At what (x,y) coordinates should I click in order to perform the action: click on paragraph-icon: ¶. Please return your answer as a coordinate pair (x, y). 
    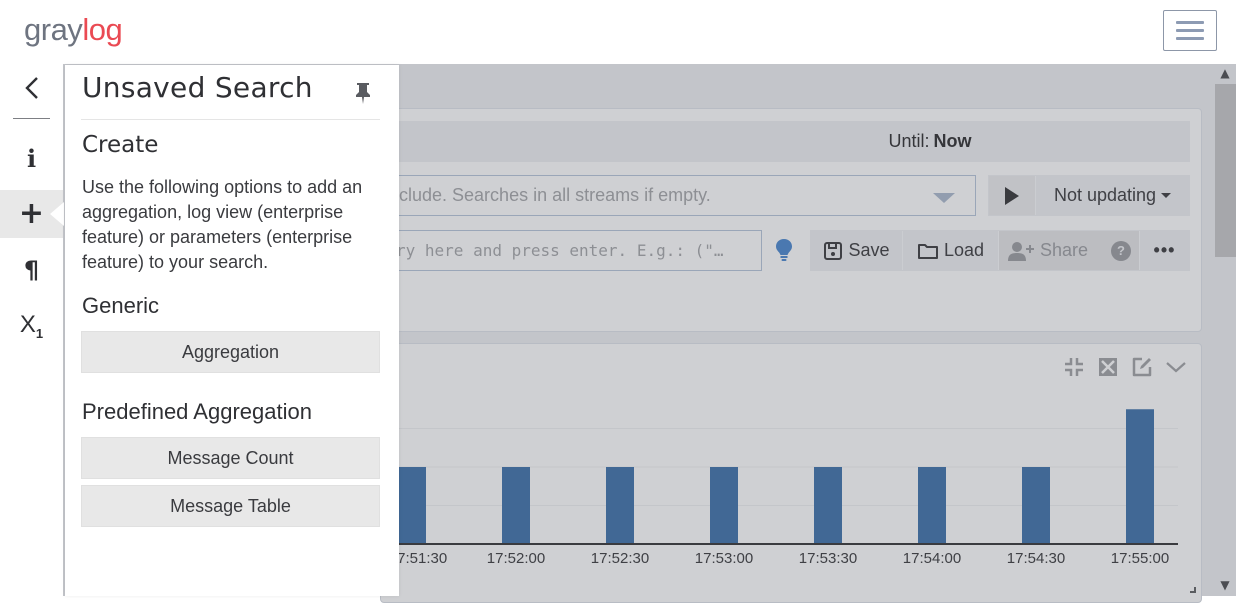
    Looking at the image, I should click on (31, 270).